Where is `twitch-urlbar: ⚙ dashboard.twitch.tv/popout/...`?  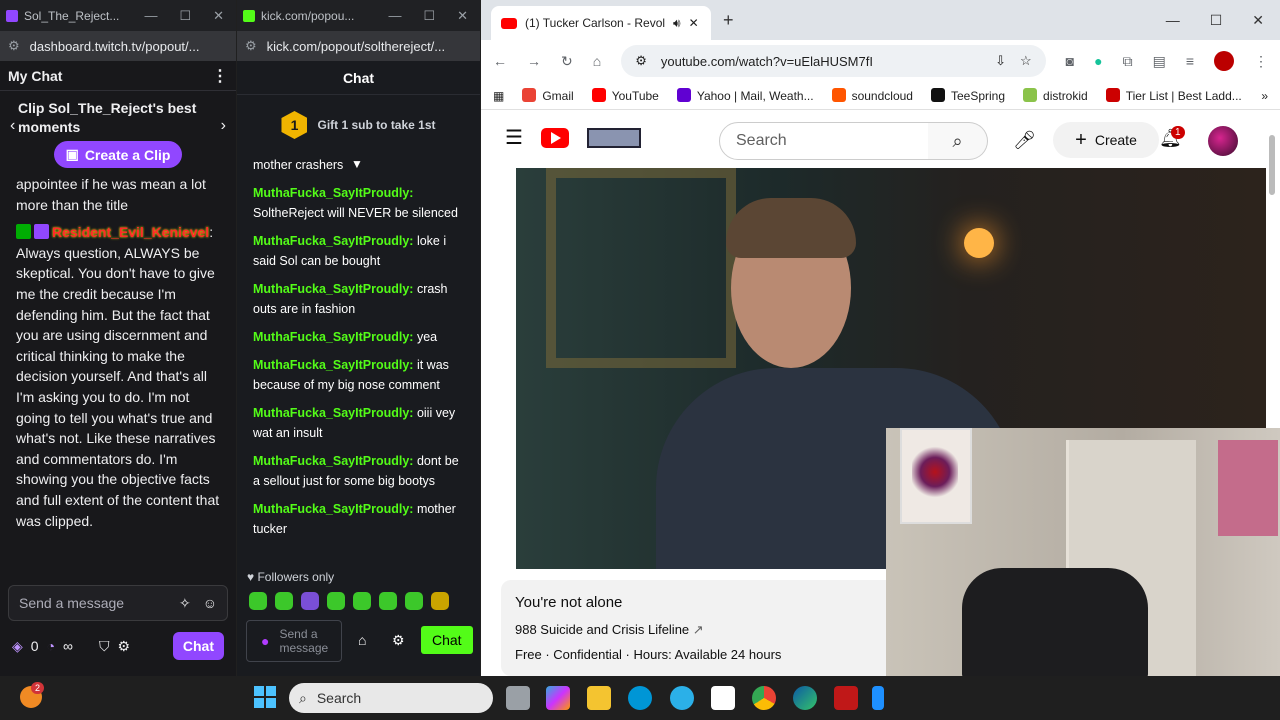
twitch-urlbar: ⚙ dashboard.twitch.tv/popout/... is located at coordinates (118, 46).